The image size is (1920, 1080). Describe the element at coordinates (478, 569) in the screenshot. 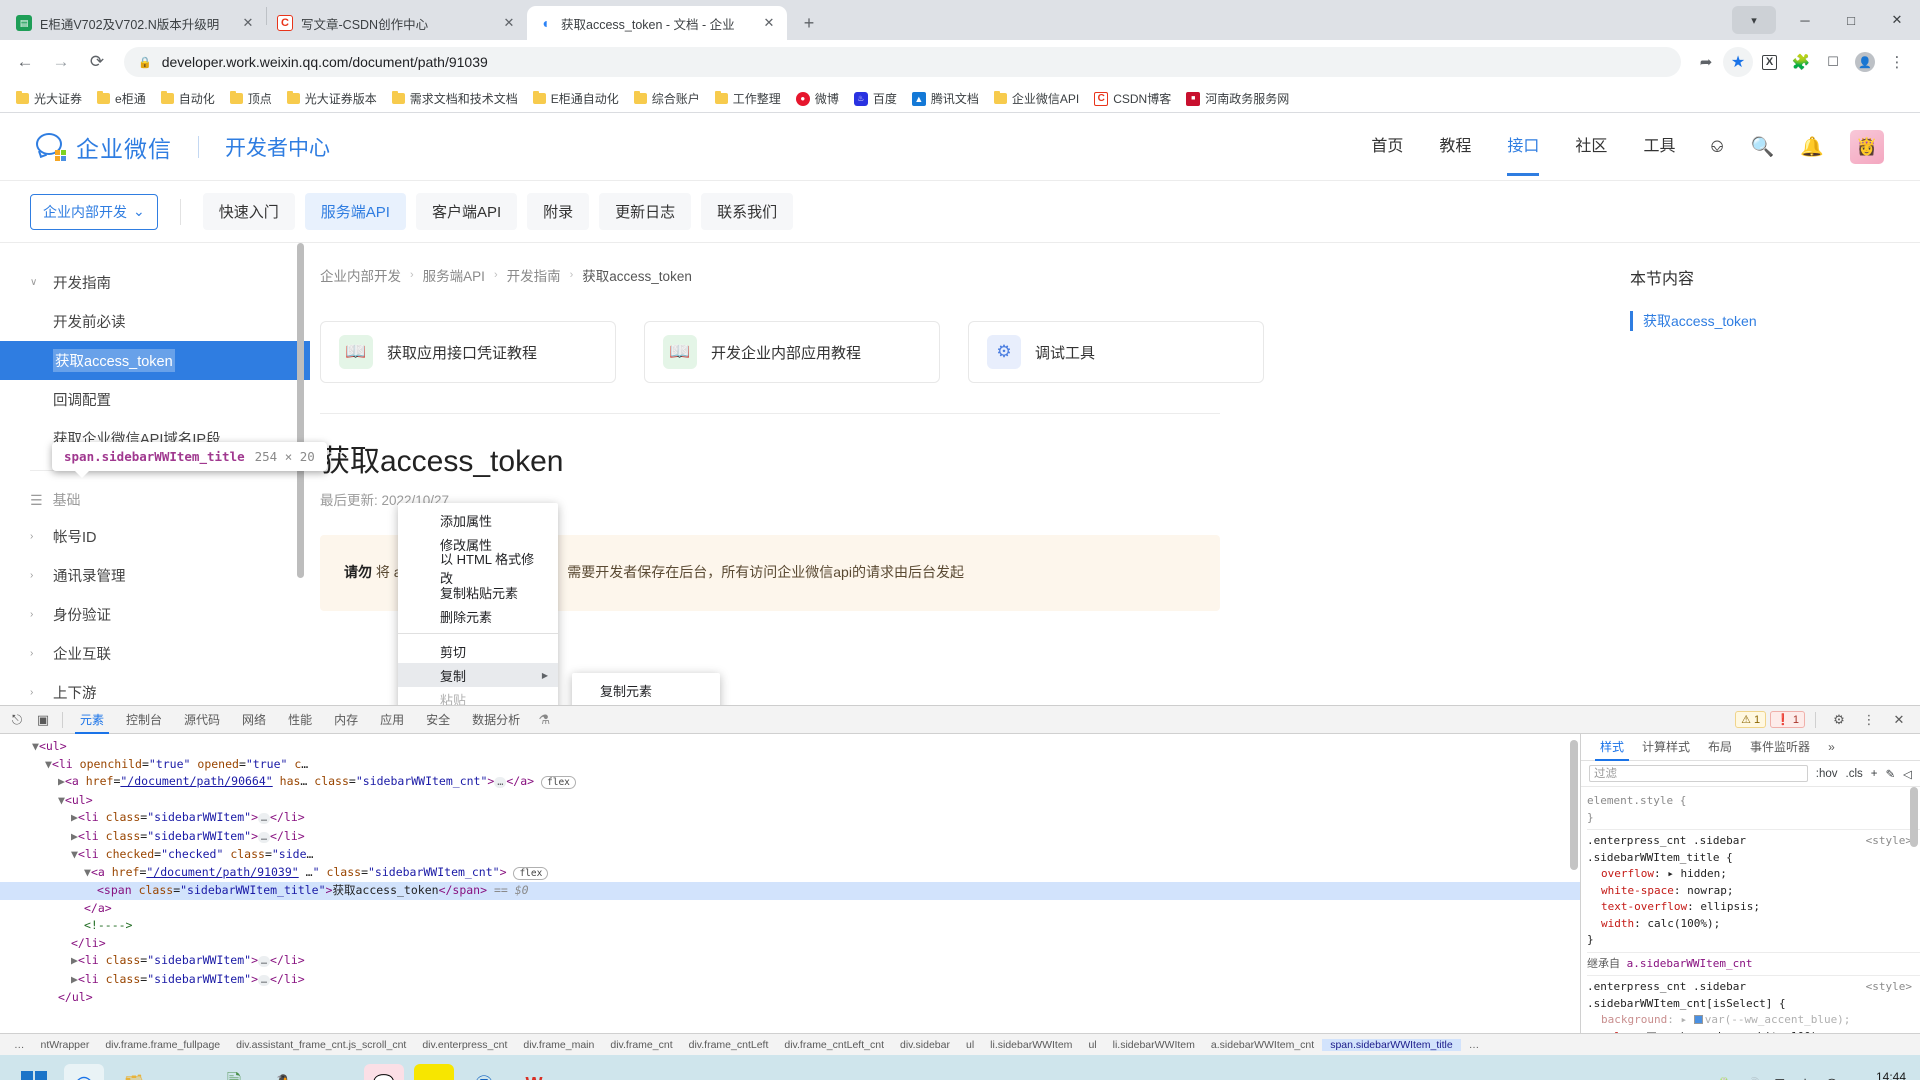

I see `menu-item-edit-as-html: 以 HTML 格式修改` at that location.